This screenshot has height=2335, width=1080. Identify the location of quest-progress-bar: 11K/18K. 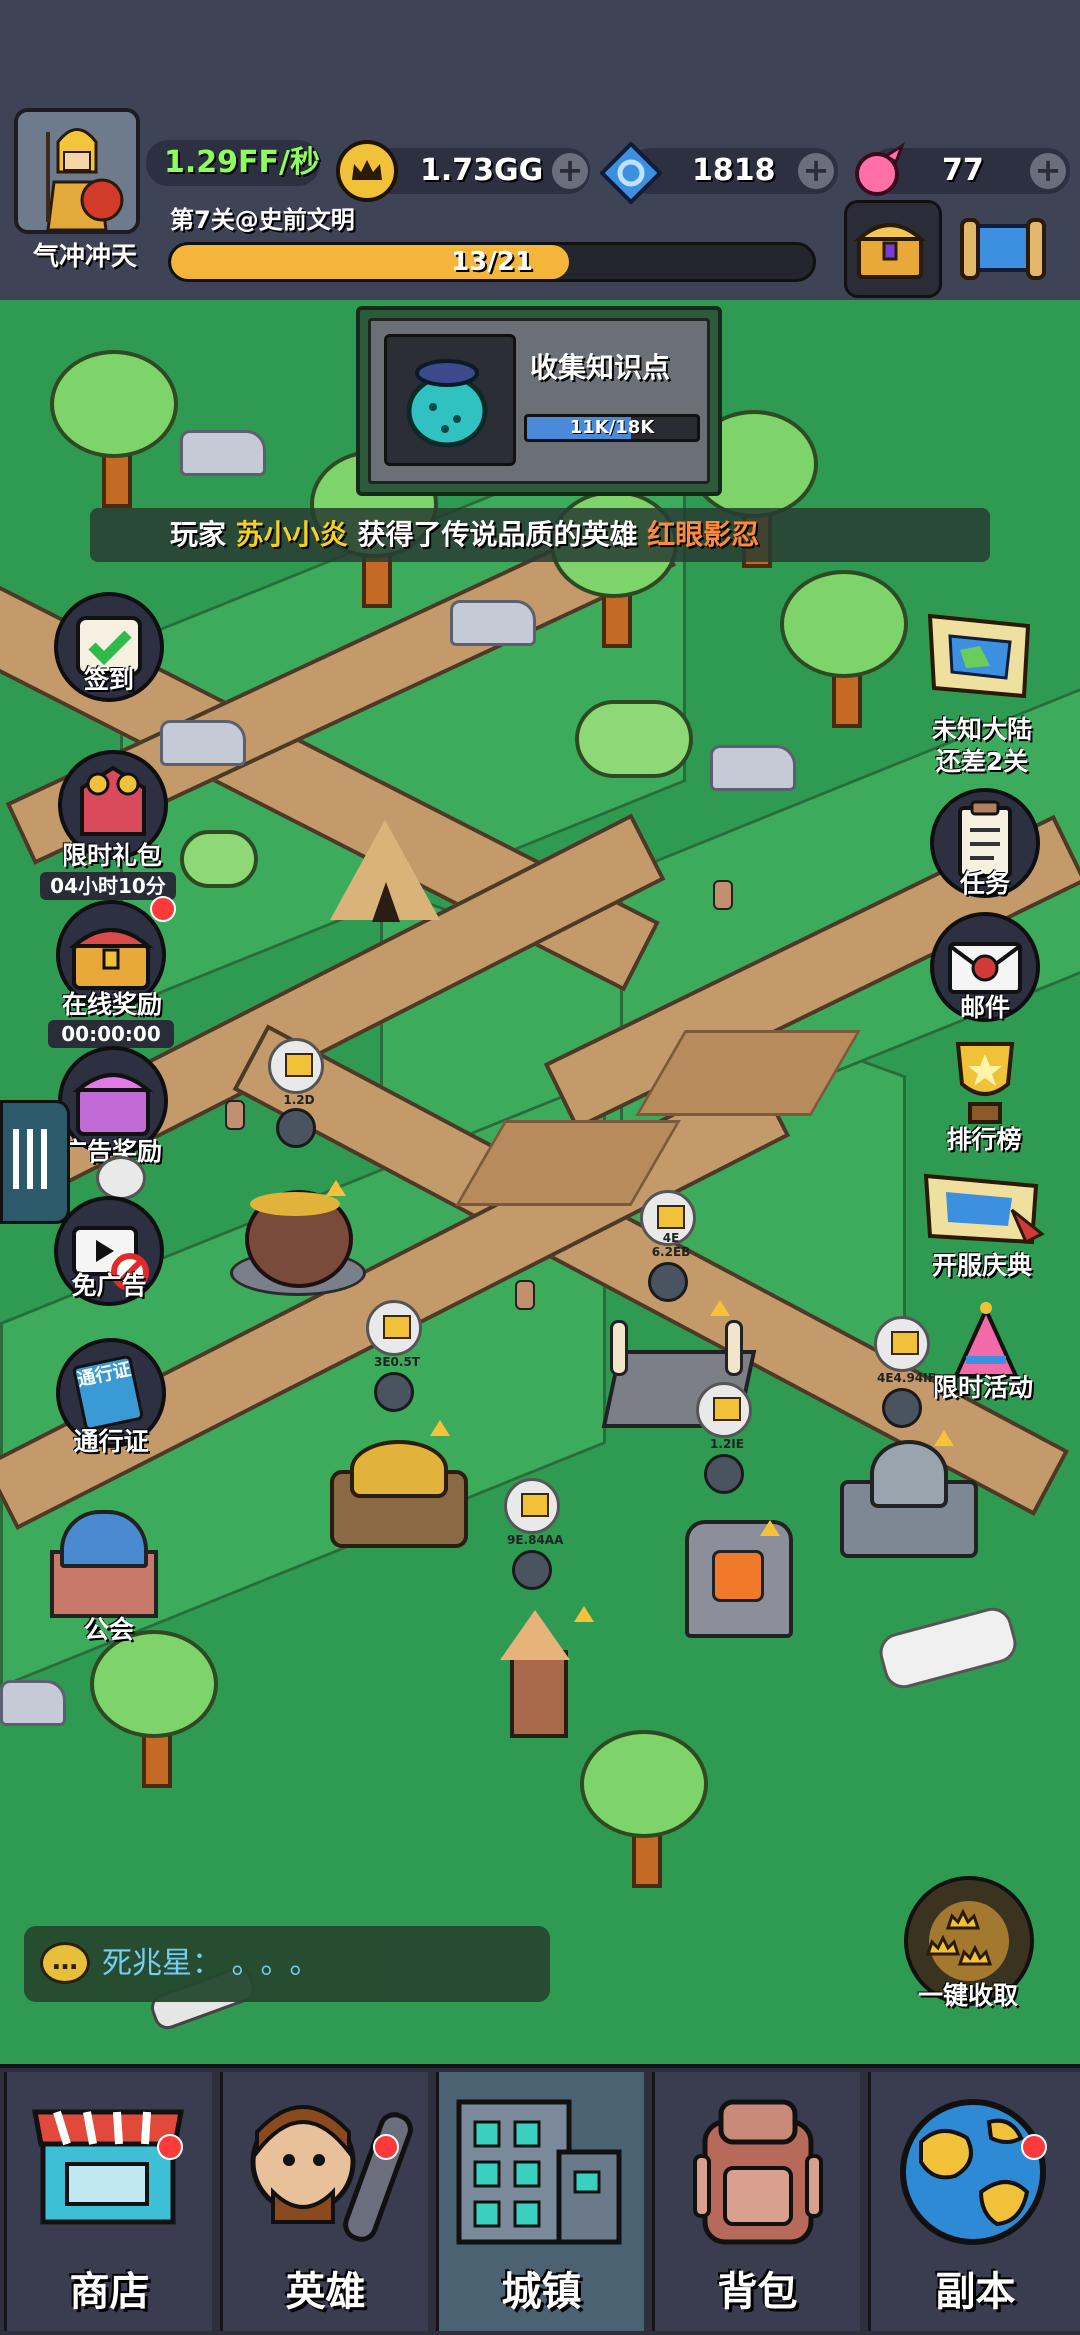
(612, 428).